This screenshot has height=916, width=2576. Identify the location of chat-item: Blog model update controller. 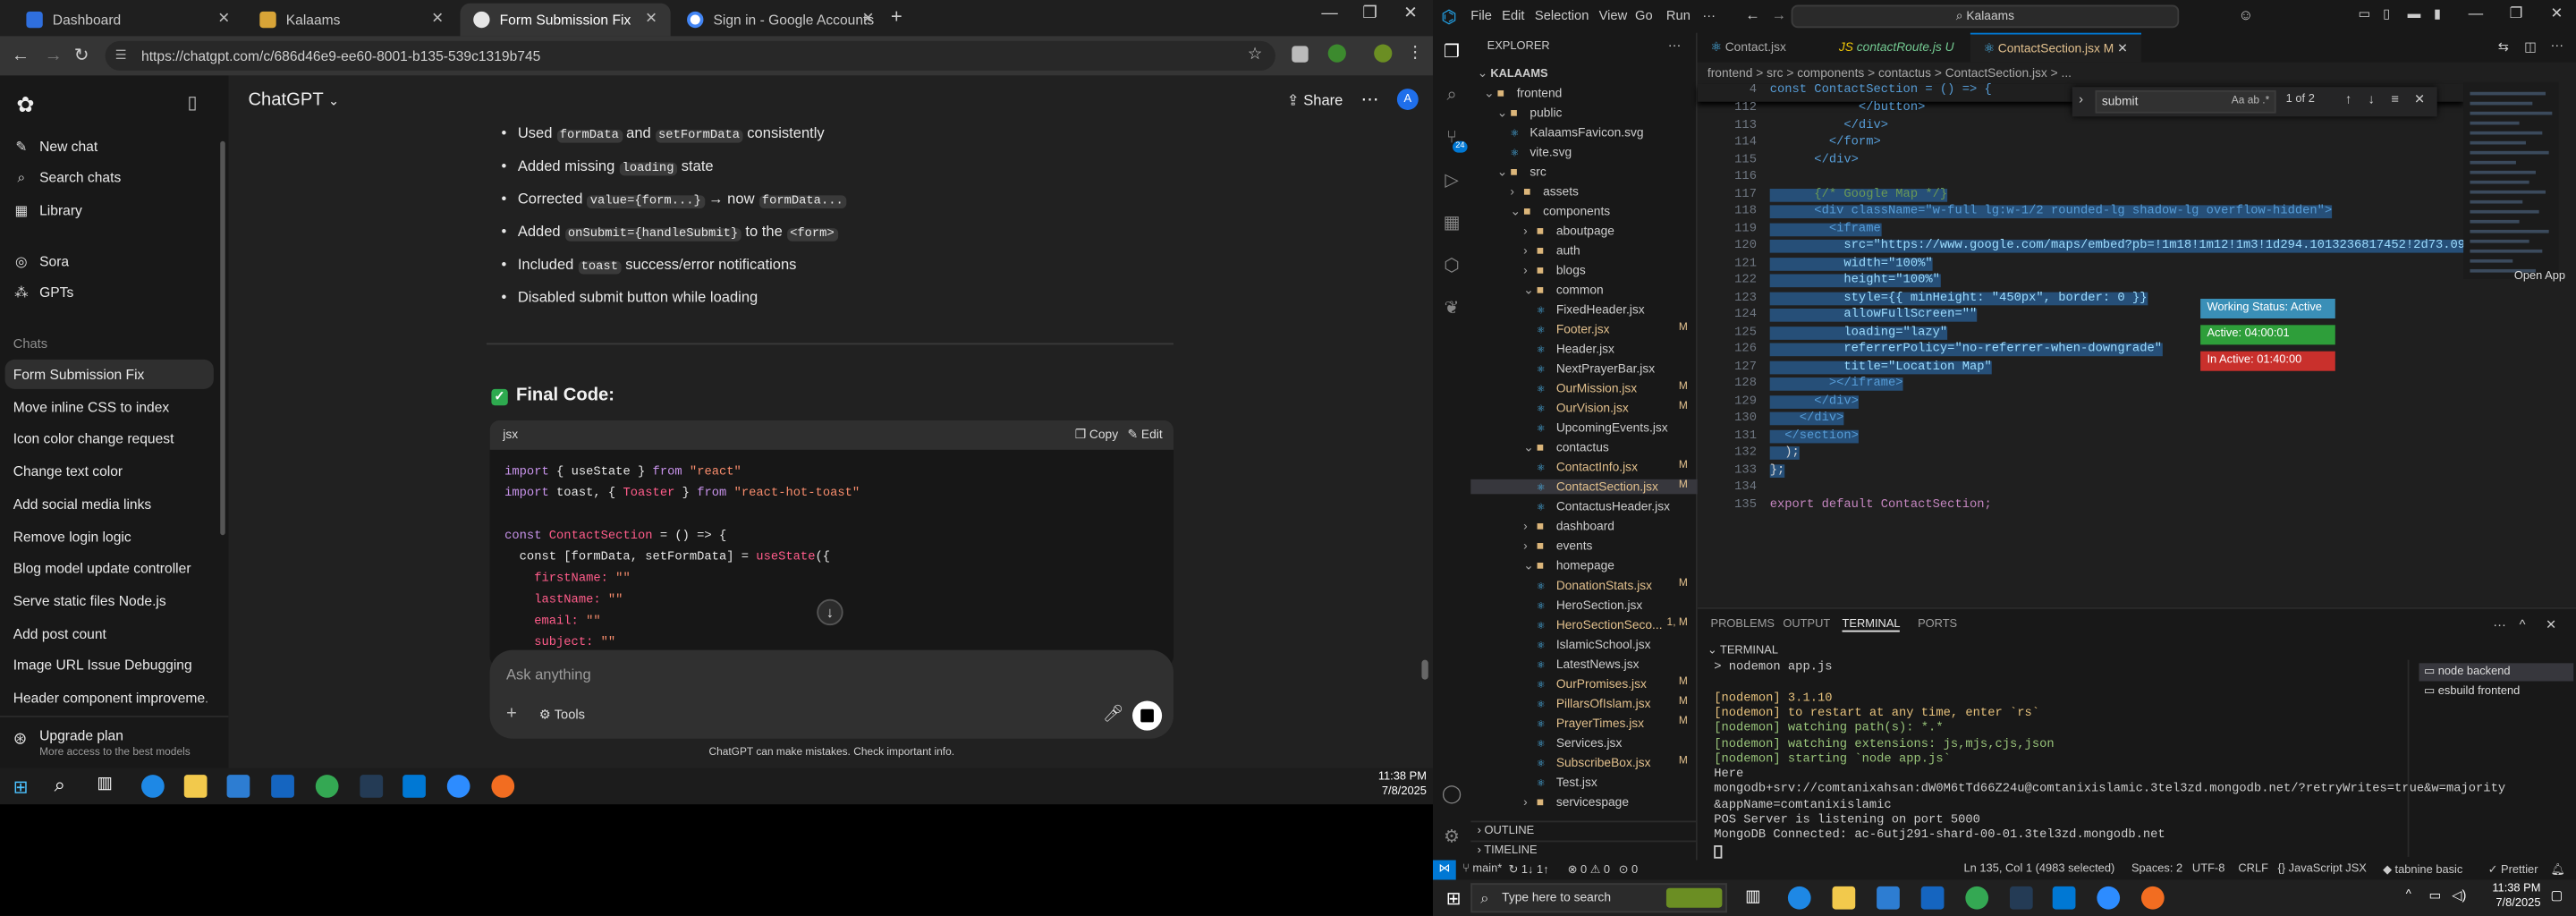
(110, 568).